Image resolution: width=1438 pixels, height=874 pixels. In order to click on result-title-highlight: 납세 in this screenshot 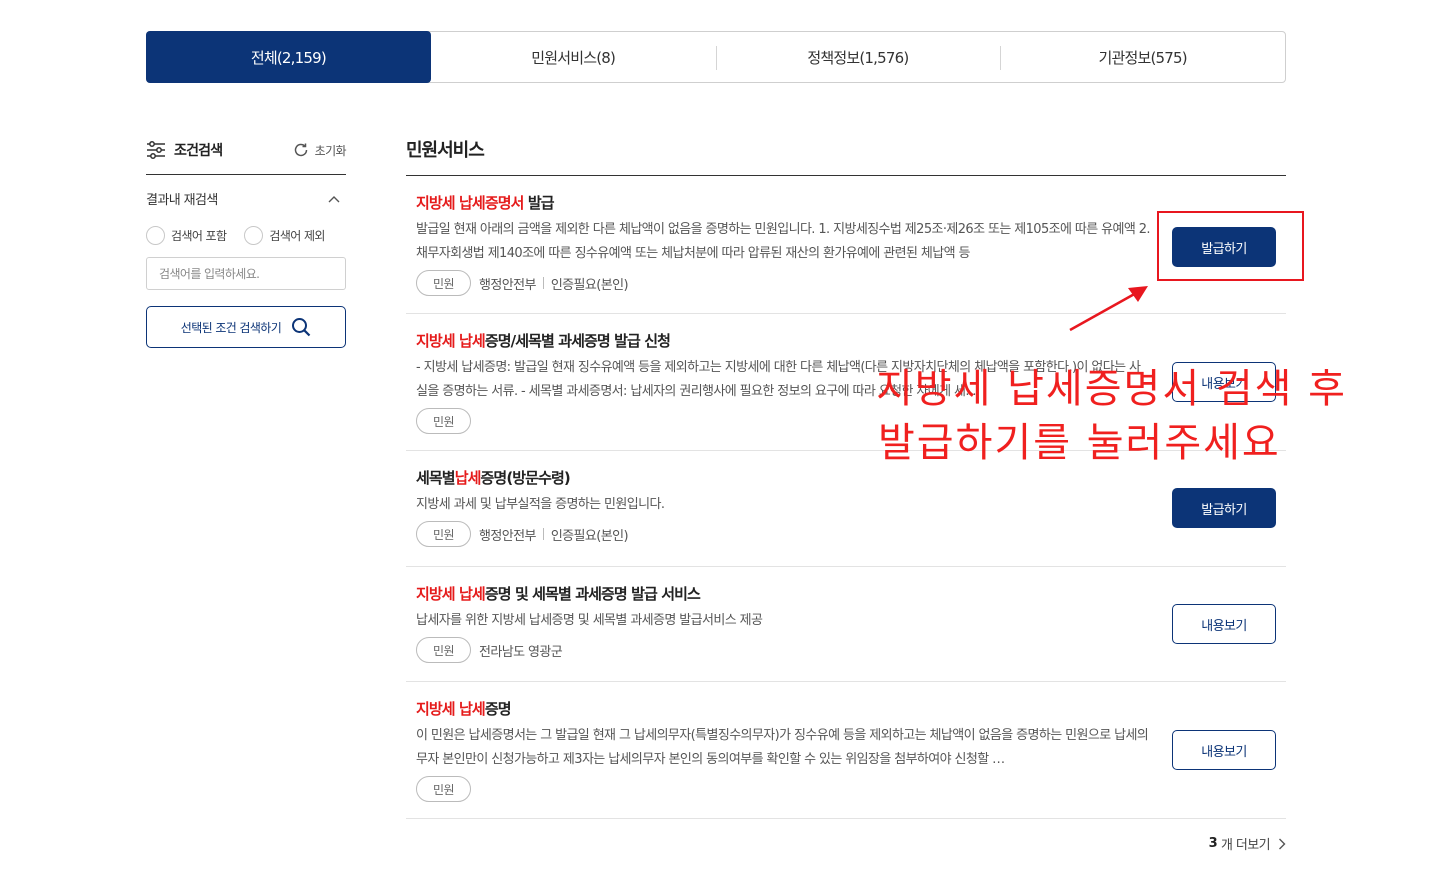, I will do `click(468, 478)`.